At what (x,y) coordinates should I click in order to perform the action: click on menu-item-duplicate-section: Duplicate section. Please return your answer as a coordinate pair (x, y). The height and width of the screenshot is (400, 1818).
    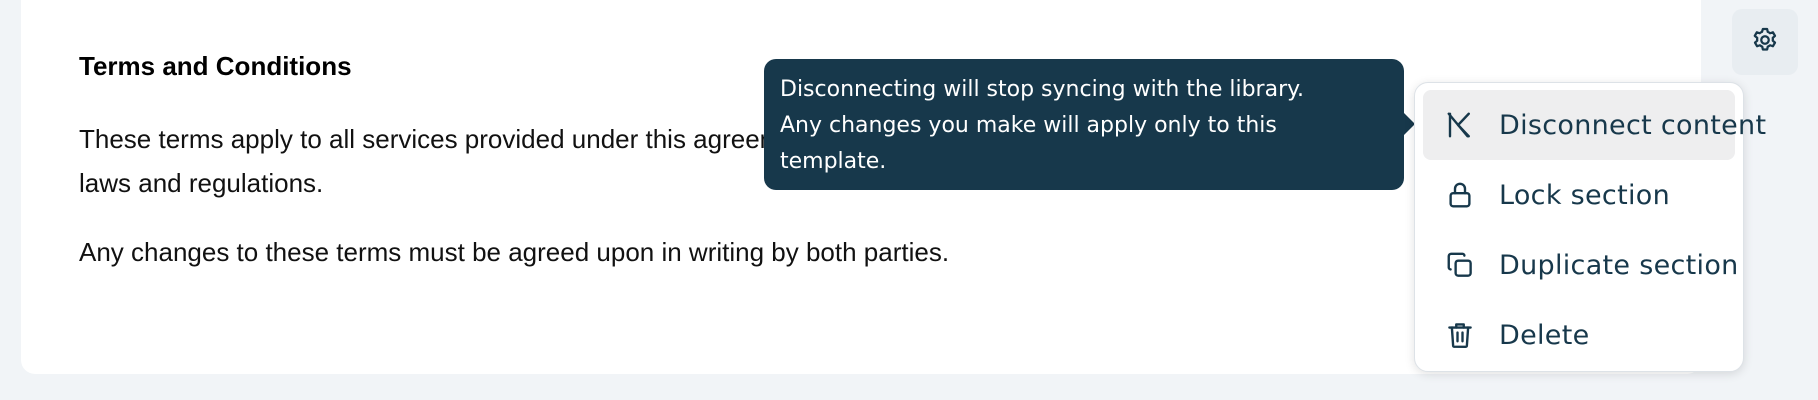
    Looking at the image, I should click on (1580, 265).